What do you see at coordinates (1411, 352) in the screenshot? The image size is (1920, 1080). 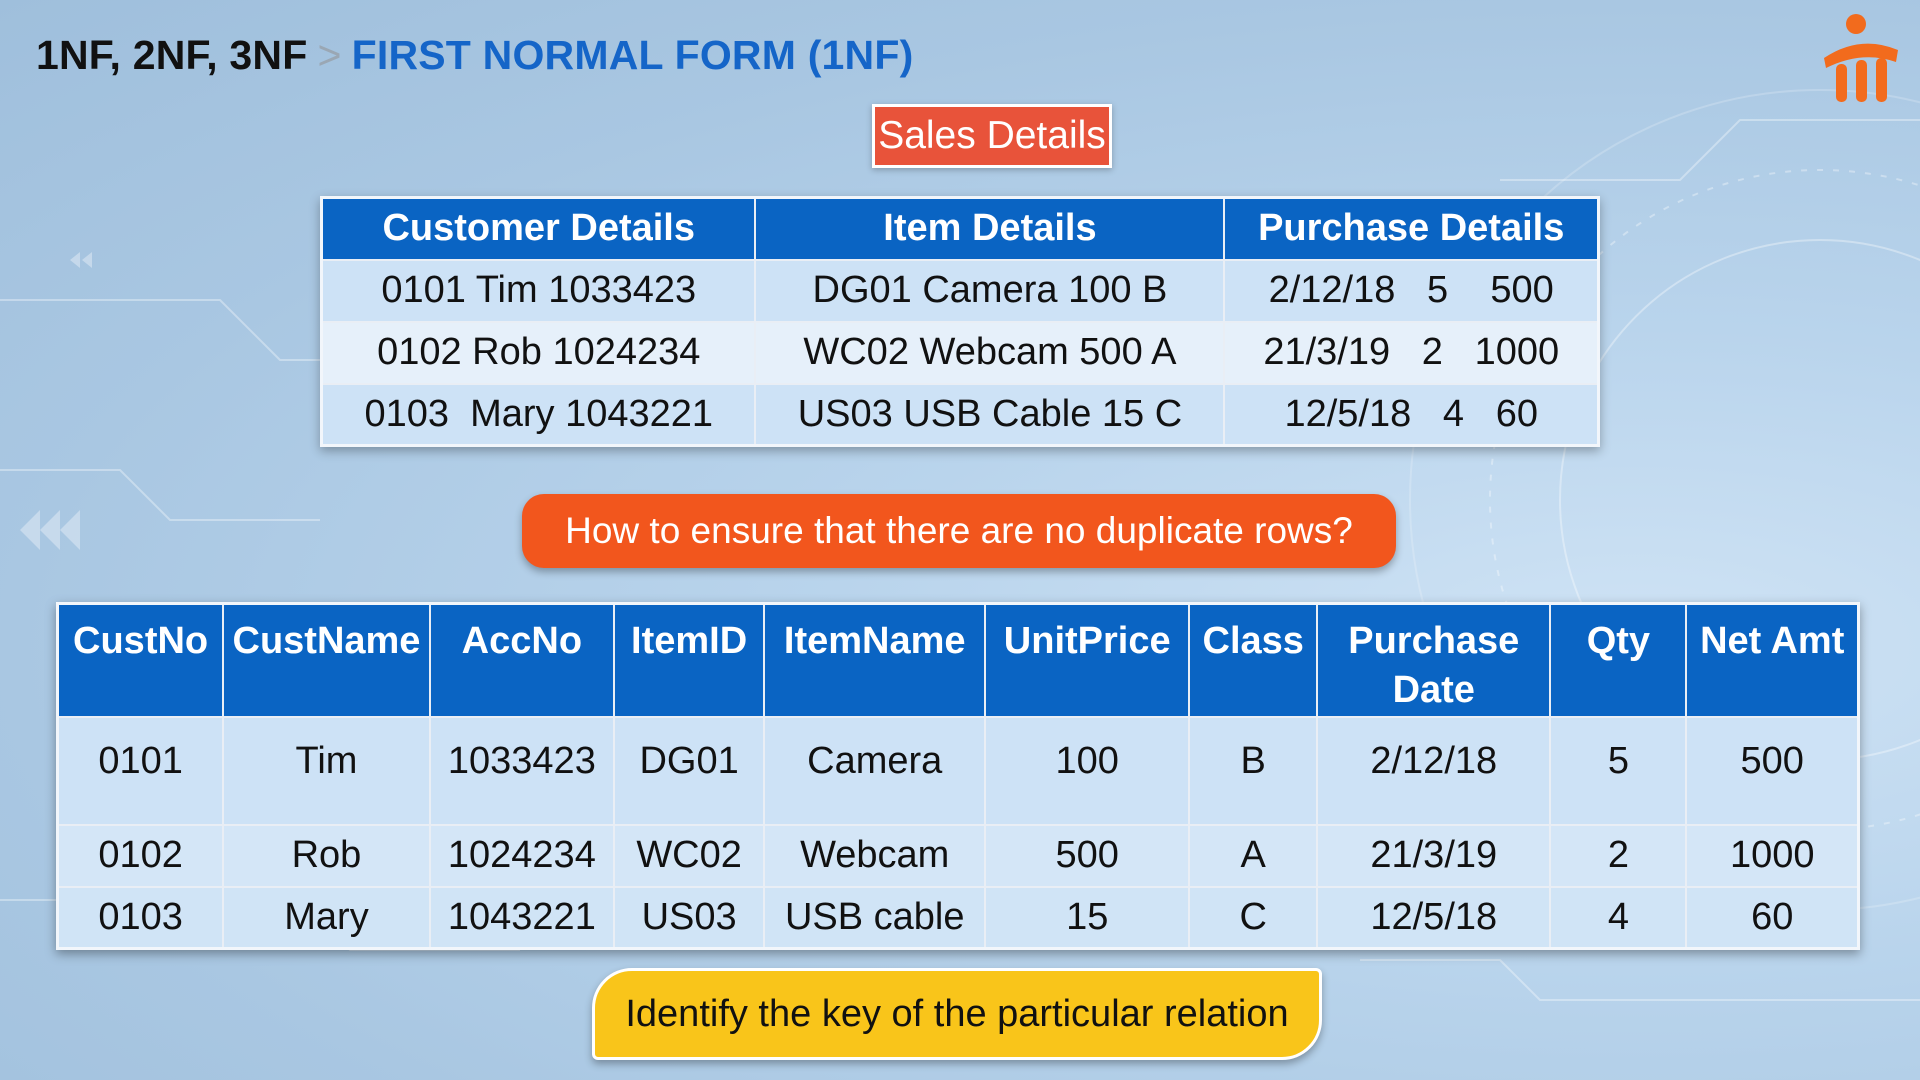 I see `table-cell: 21/3/19 2 1000` at bounding box center [1411, 352].